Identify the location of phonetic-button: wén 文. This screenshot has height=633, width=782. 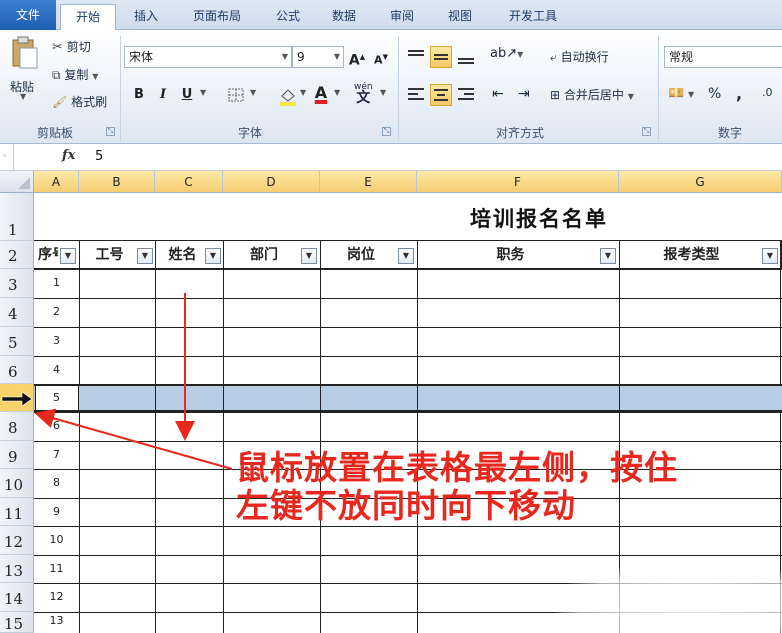
(363, 94).